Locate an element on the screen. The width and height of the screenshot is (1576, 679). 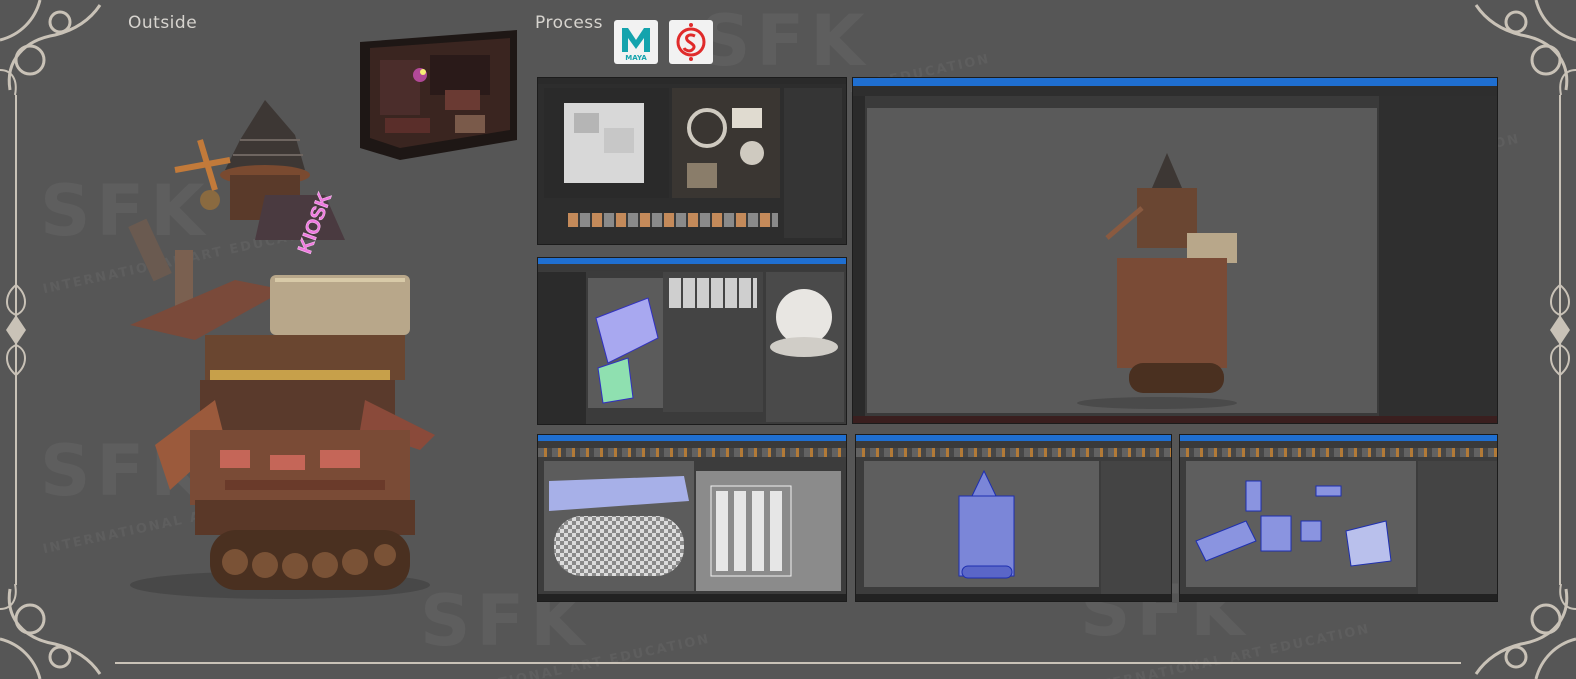
process-screenshot-parts is located at coordinates (1338, 518).